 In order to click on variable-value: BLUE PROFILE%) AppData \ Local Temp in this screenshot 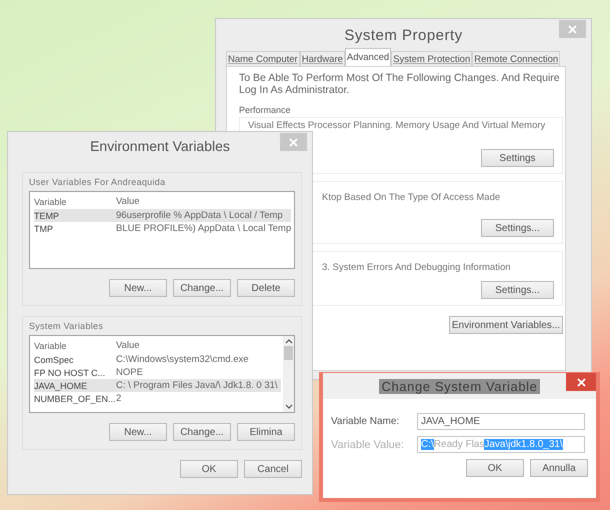, I will do `click(204, 228)`.